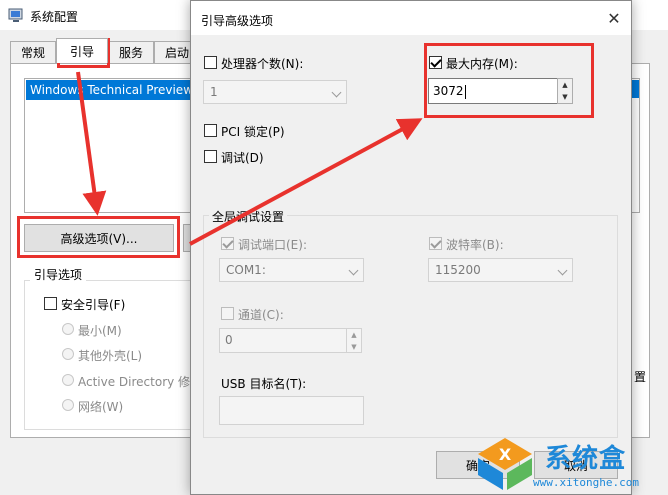 The image size is (668, 495). I want to click on safe-boot-label: 安全引导(F), so click(93, 305).